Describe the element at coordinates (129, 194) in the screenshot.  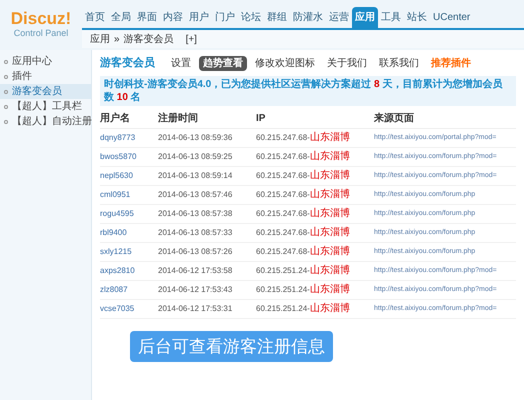
I see `username-link: cml0951` at that location.